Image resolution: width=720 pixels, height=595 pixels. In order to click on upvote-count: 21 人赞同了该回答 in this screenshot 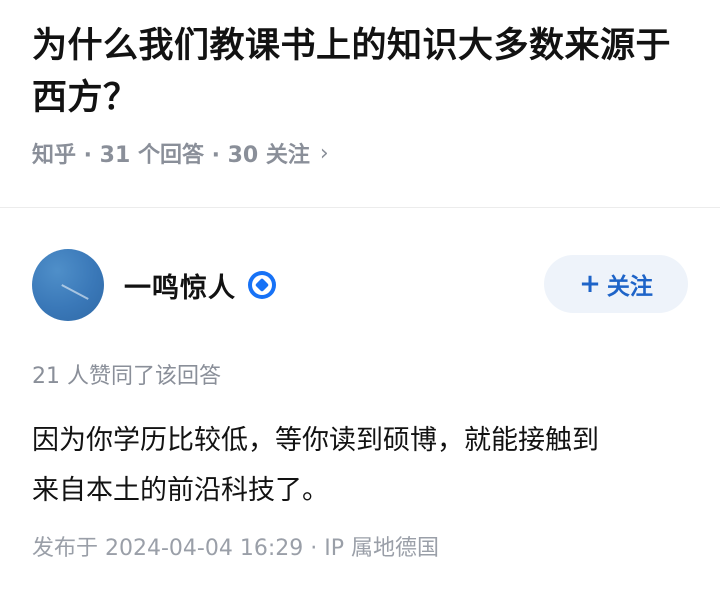, I will do `click(126, 376)`.